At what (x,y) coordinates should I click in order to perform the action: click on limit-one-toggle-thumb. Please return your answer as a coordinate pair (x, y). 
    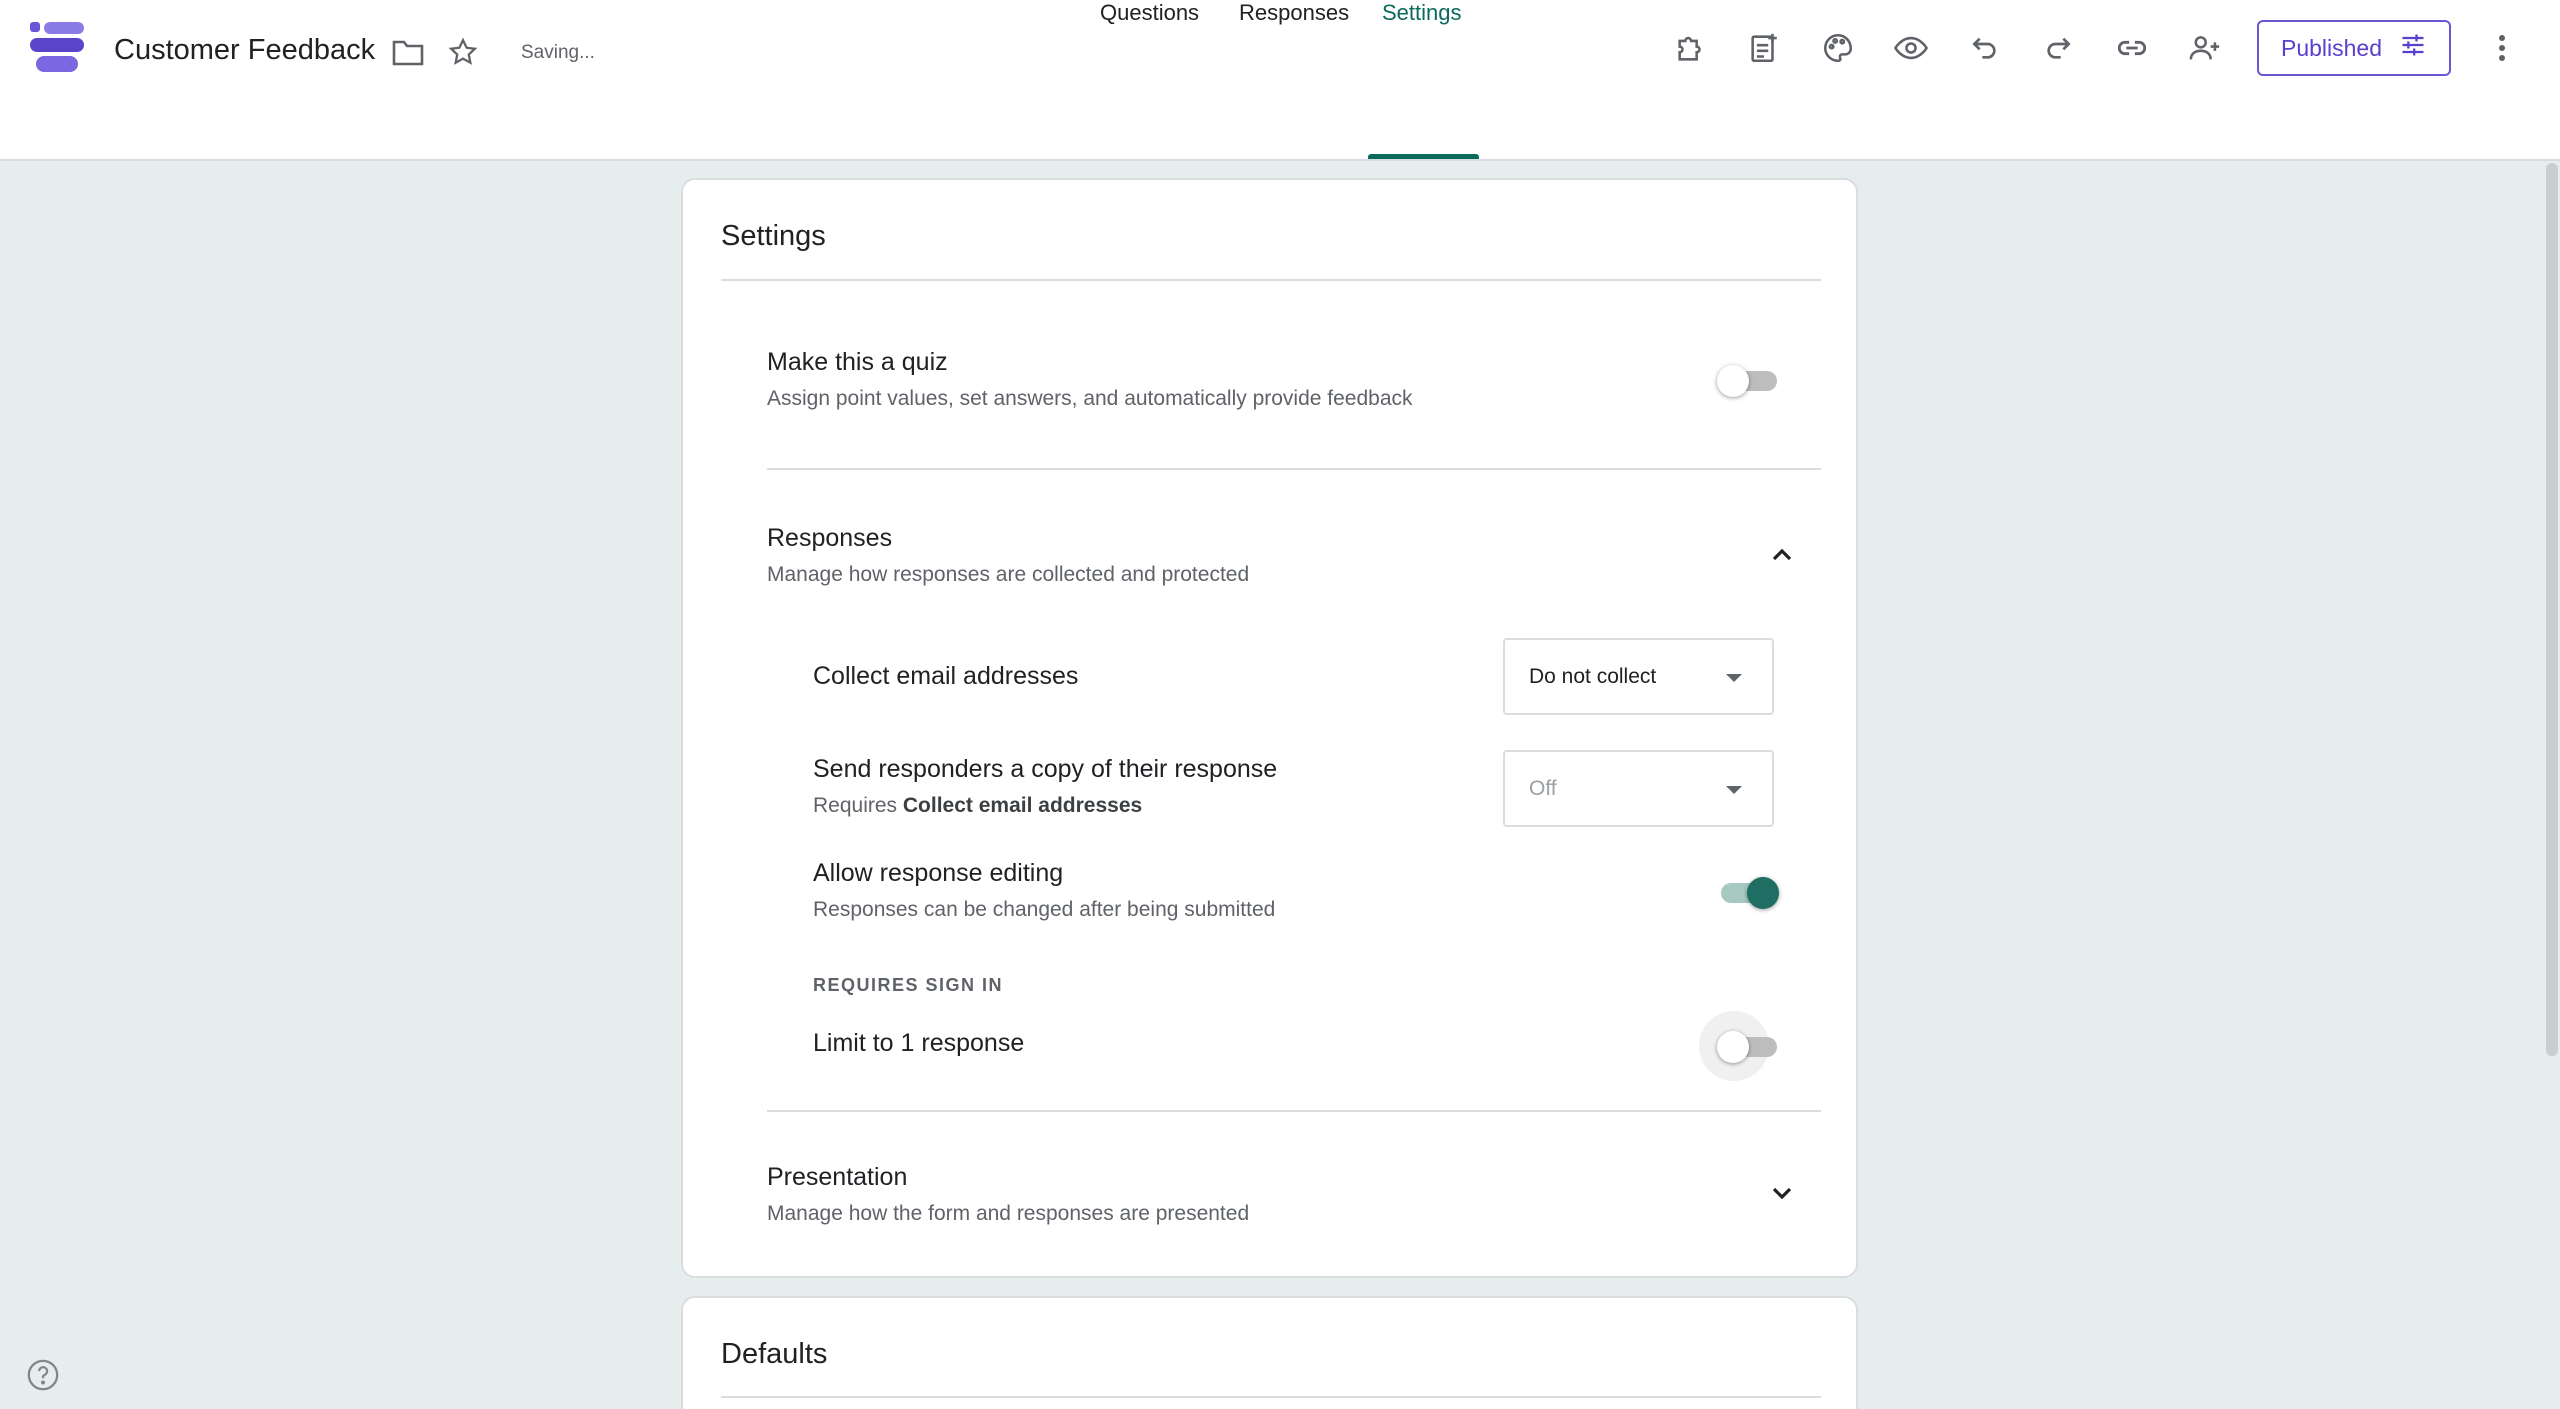
    Looking at the image, I should click on (1733, 1047).